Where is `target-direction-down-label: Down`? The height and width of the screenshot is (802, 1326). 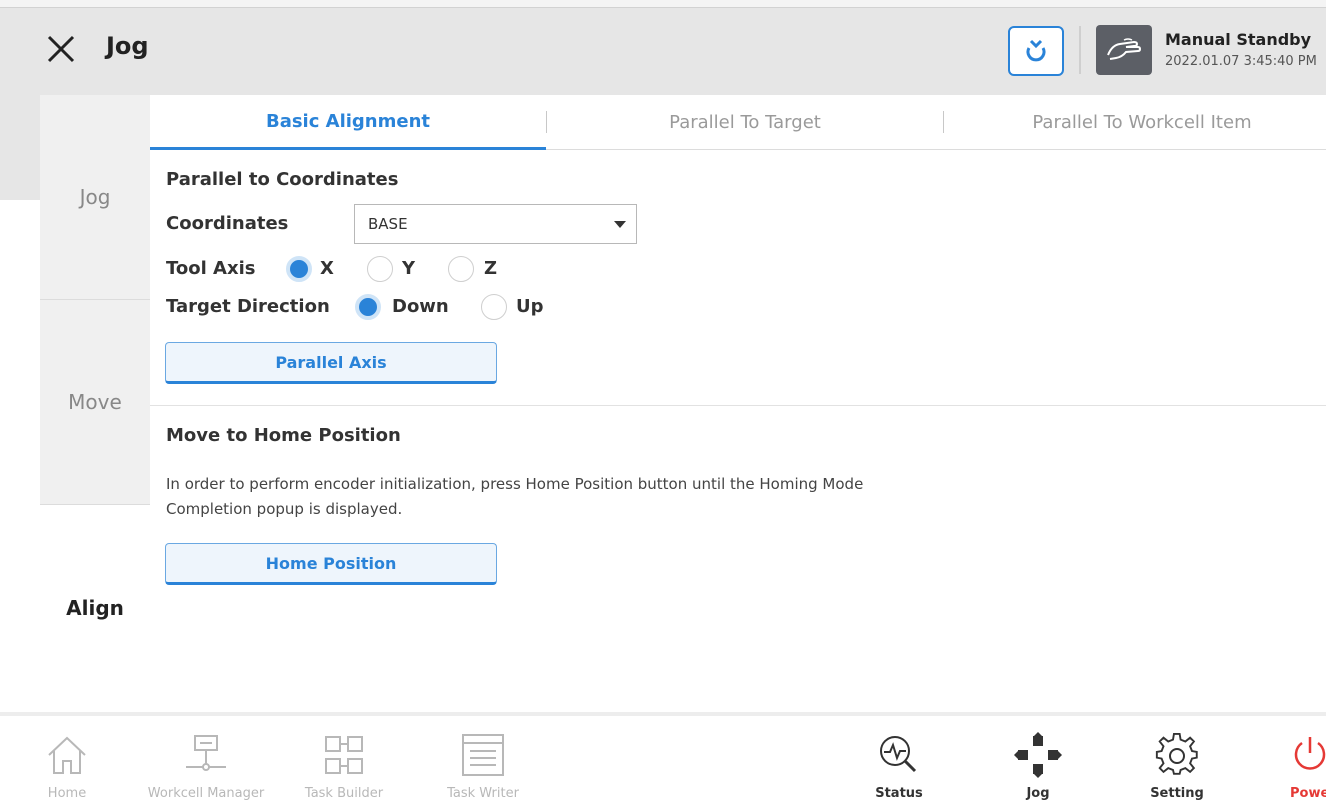
target-direction-down-label: Down is located at coordinates (420, 306).